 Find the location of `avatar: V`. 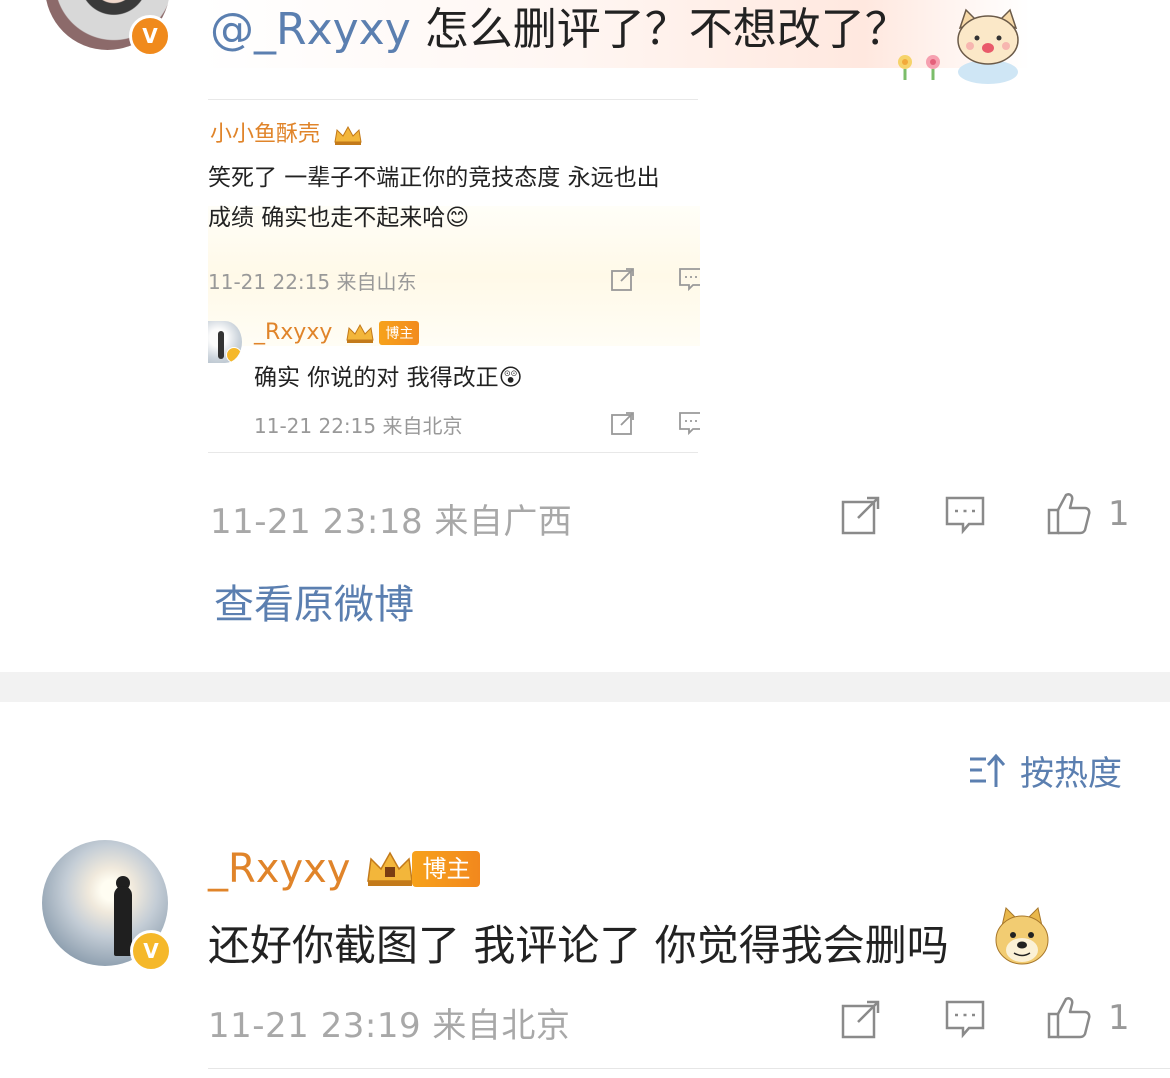

avatar: V is located at coordinates (108, 28).